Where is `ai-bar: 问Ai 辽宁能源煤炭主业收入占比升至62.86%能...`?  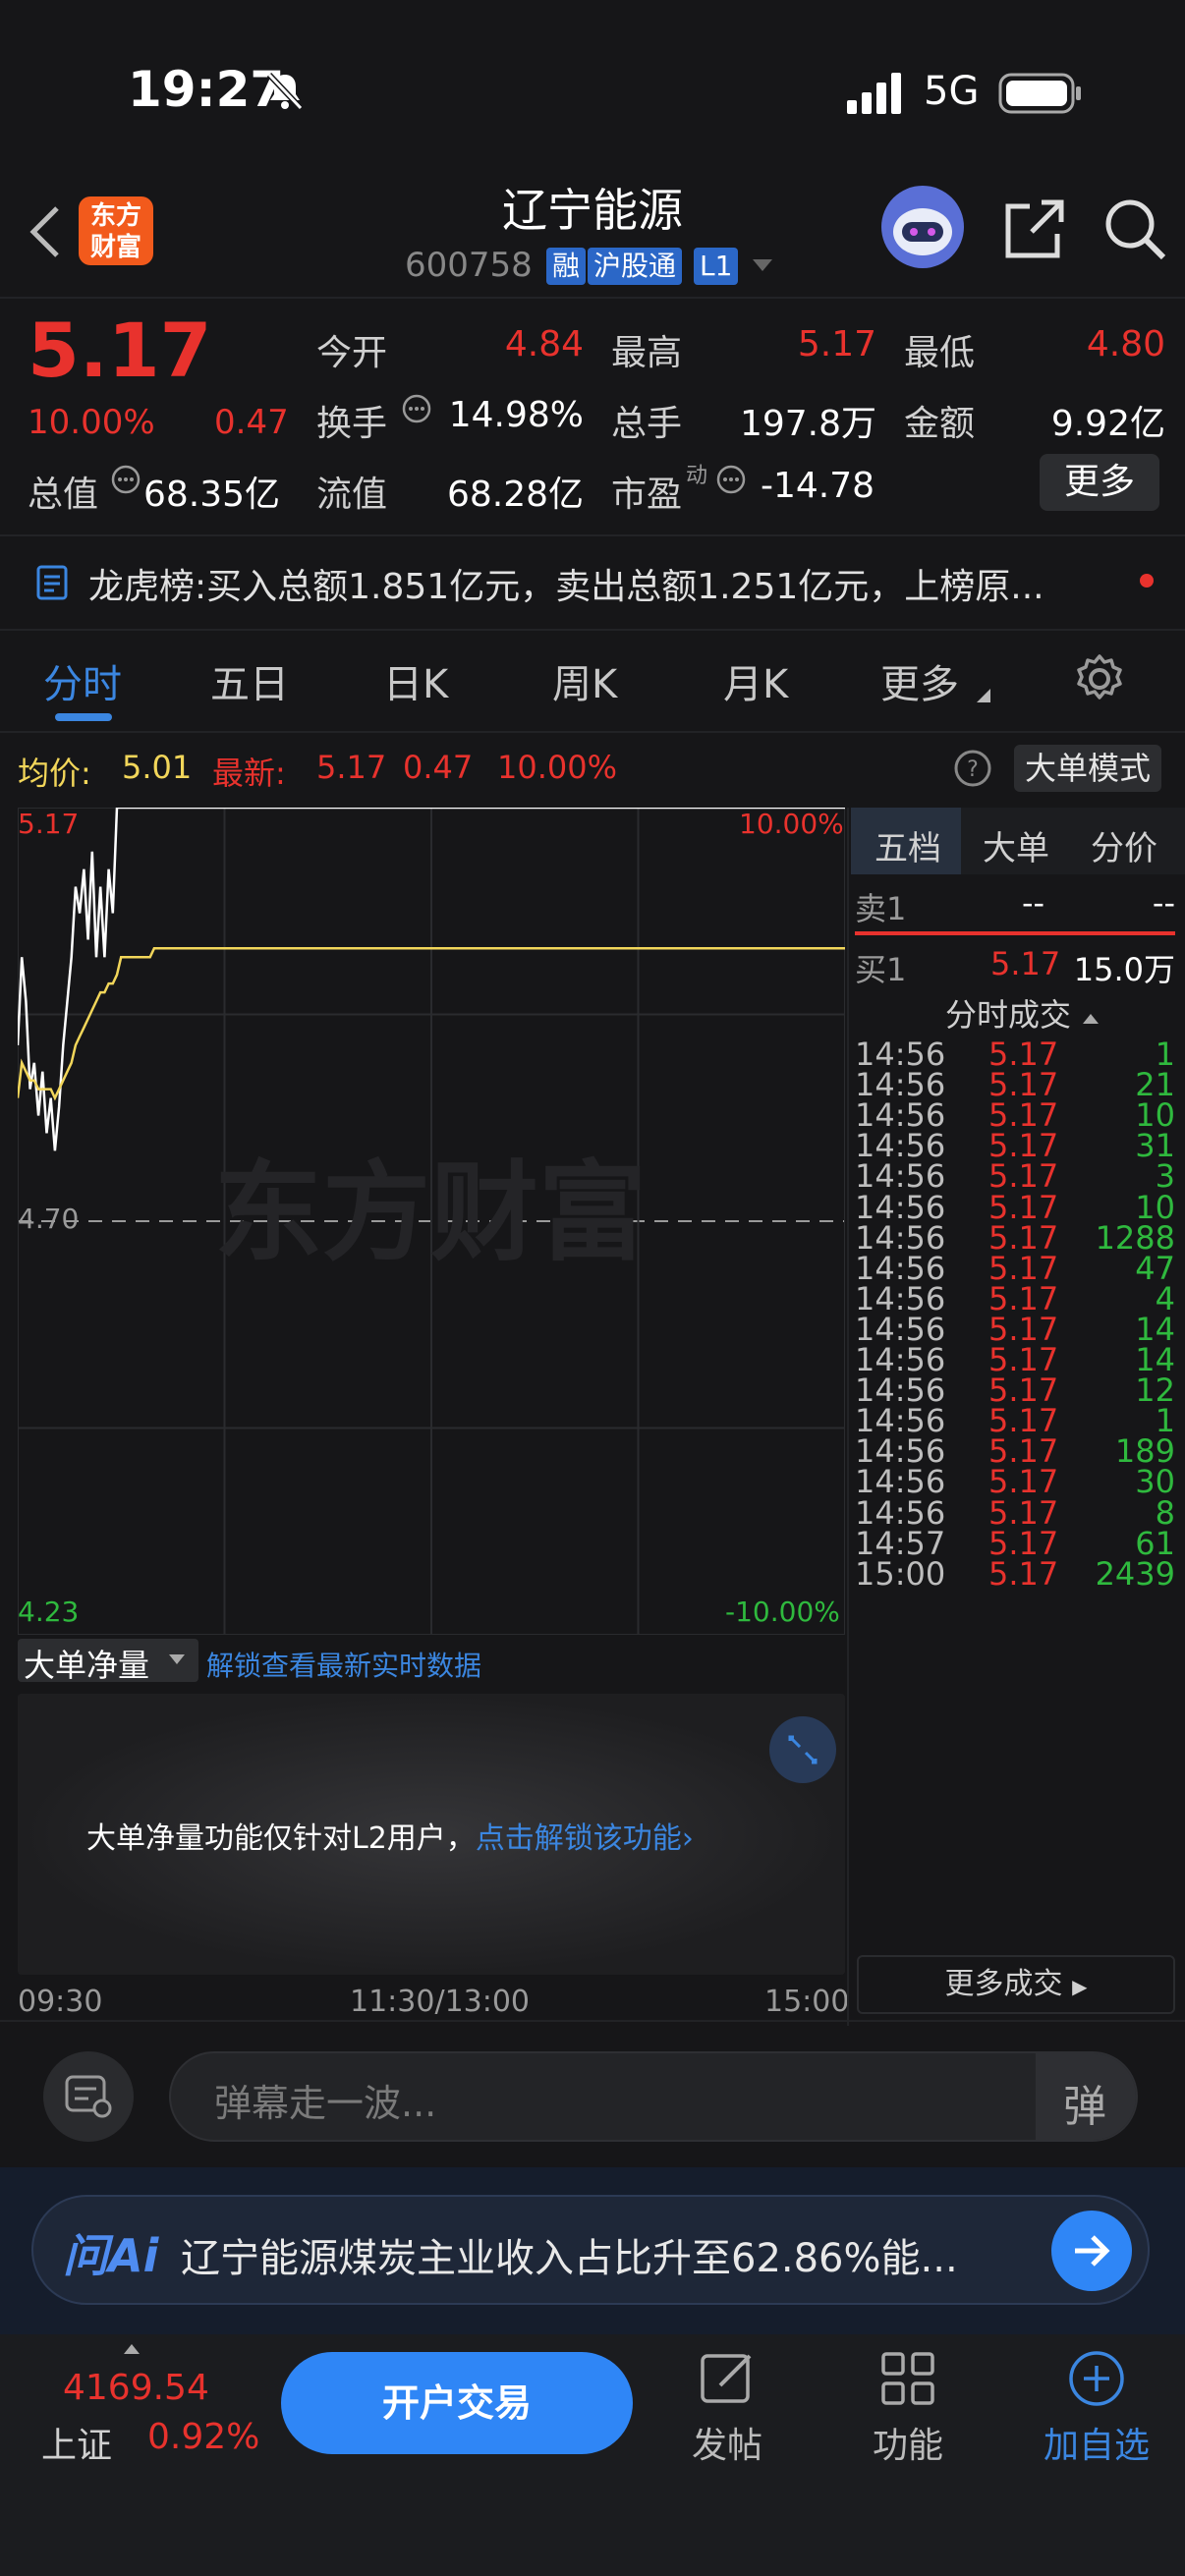
ai-bar: 问Ai 辽宁能源煤炭主业收入占比升至62.86%能... is located at coordinates (591, 2250).